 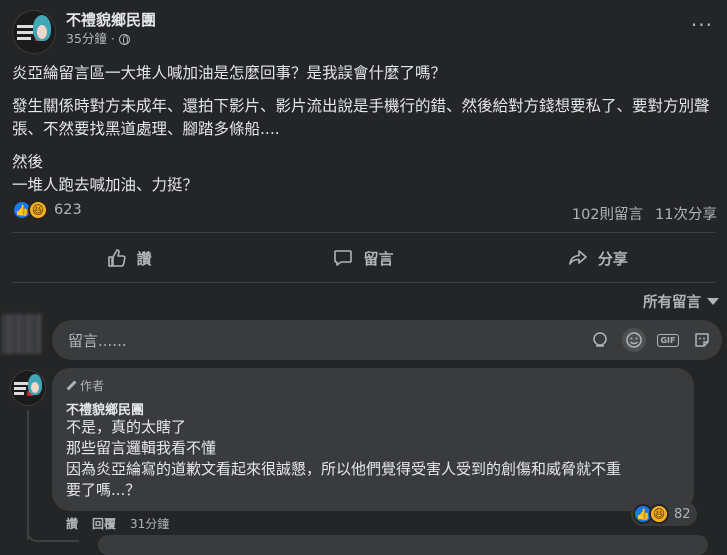 I want to click on comment-label: 留言, so click(x=378, y=258).